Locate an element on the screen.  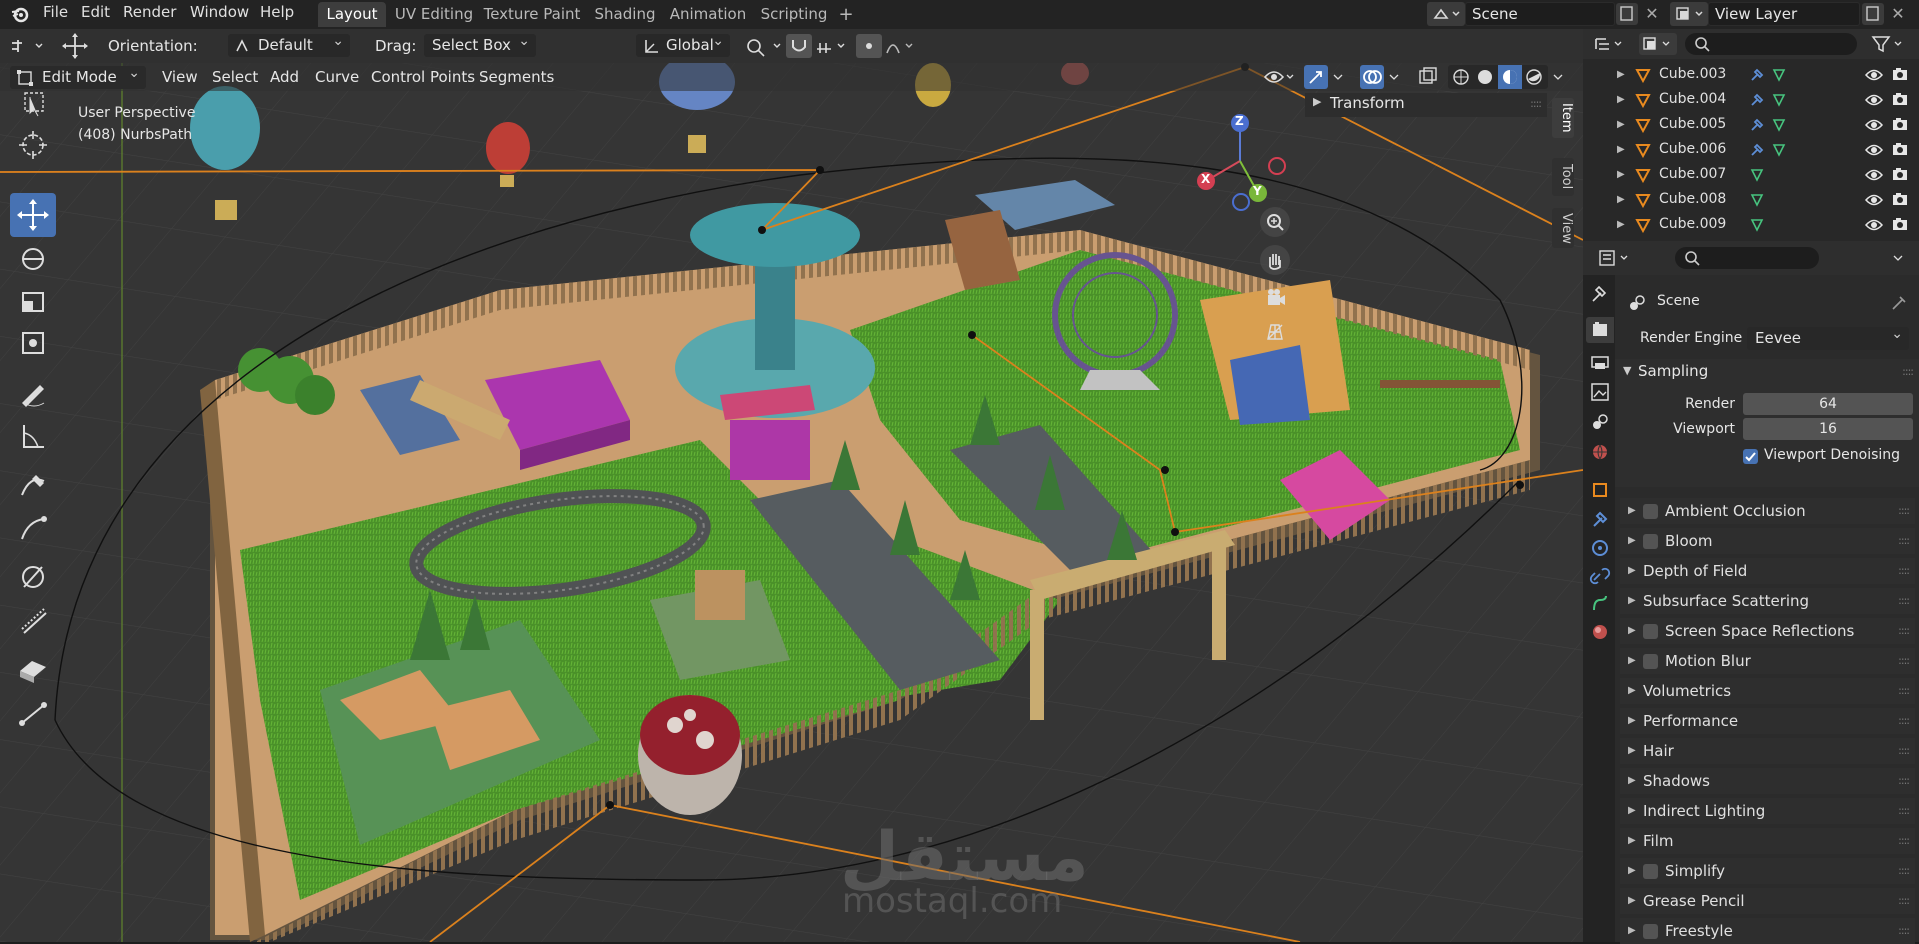
wireframe-shading-icon is located at coordinates (1460, 77).